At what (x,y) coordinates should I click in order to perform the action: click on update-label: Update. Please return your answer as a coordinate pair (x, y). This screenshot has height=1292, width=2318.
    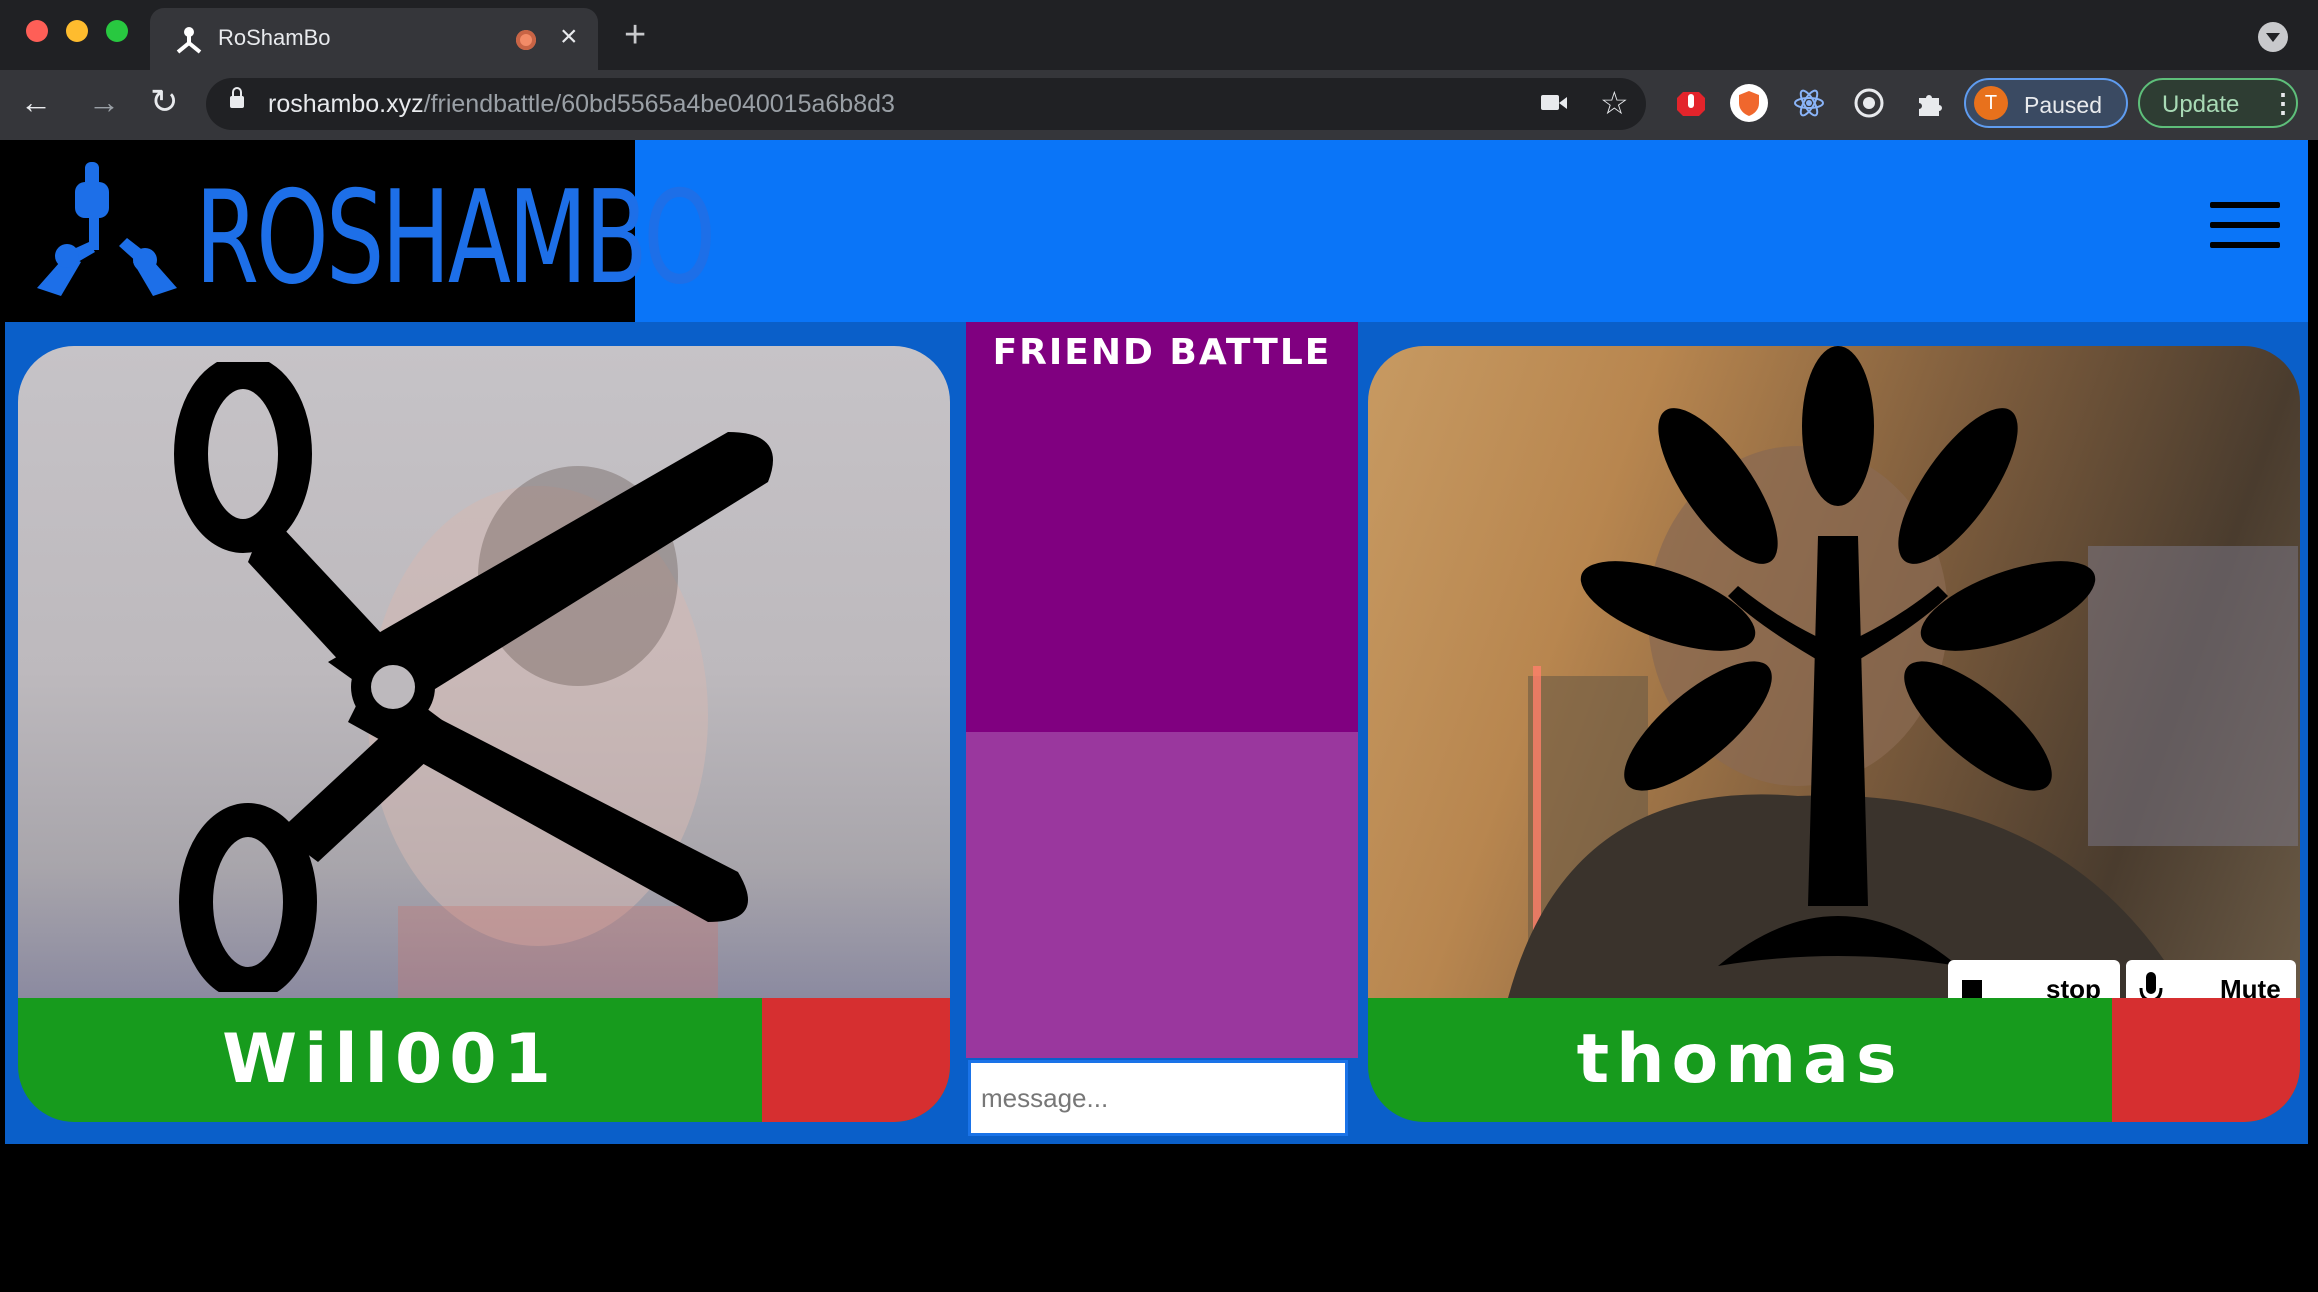
    Looking at the image, I should click on (2201, 104).